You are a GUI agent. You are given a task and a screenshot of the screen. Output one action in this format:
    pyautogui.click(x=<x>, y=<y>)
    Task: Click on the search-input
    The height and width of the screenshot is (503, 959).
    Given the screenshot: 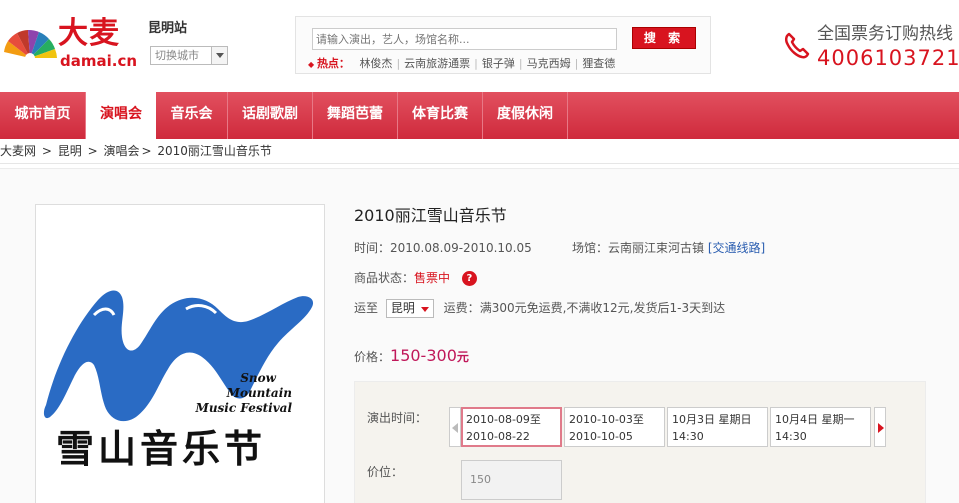 What is the action you would take?
    pyautogui.click(x=464, y=39)
    